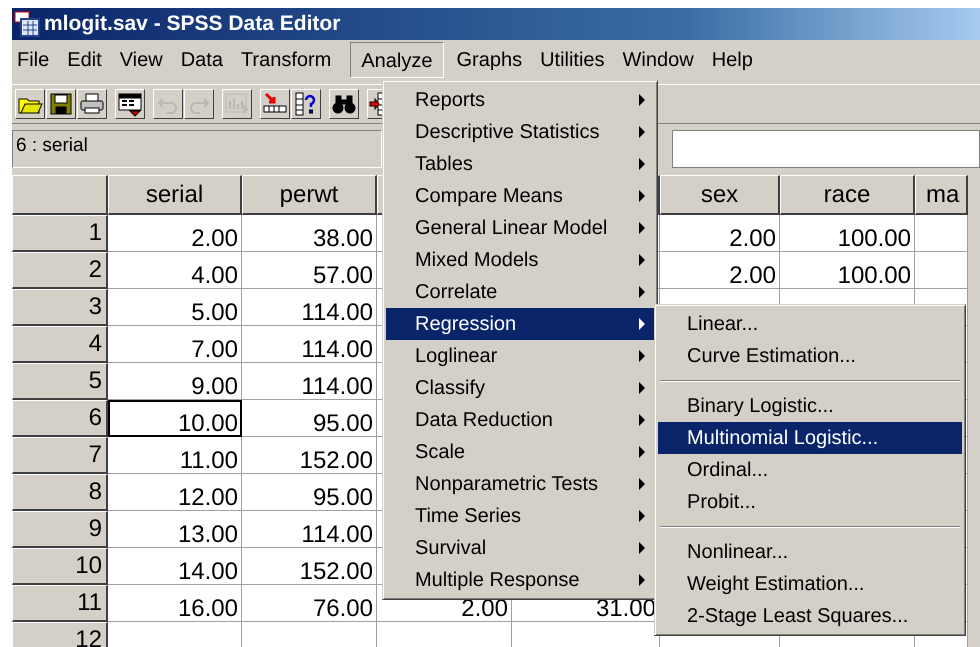 This screenshot has width=980, height=647. What do you see at coordinates (520, 164) in the screenshot?
I see `menu-item: Tables` at bounding box center [520, 164].